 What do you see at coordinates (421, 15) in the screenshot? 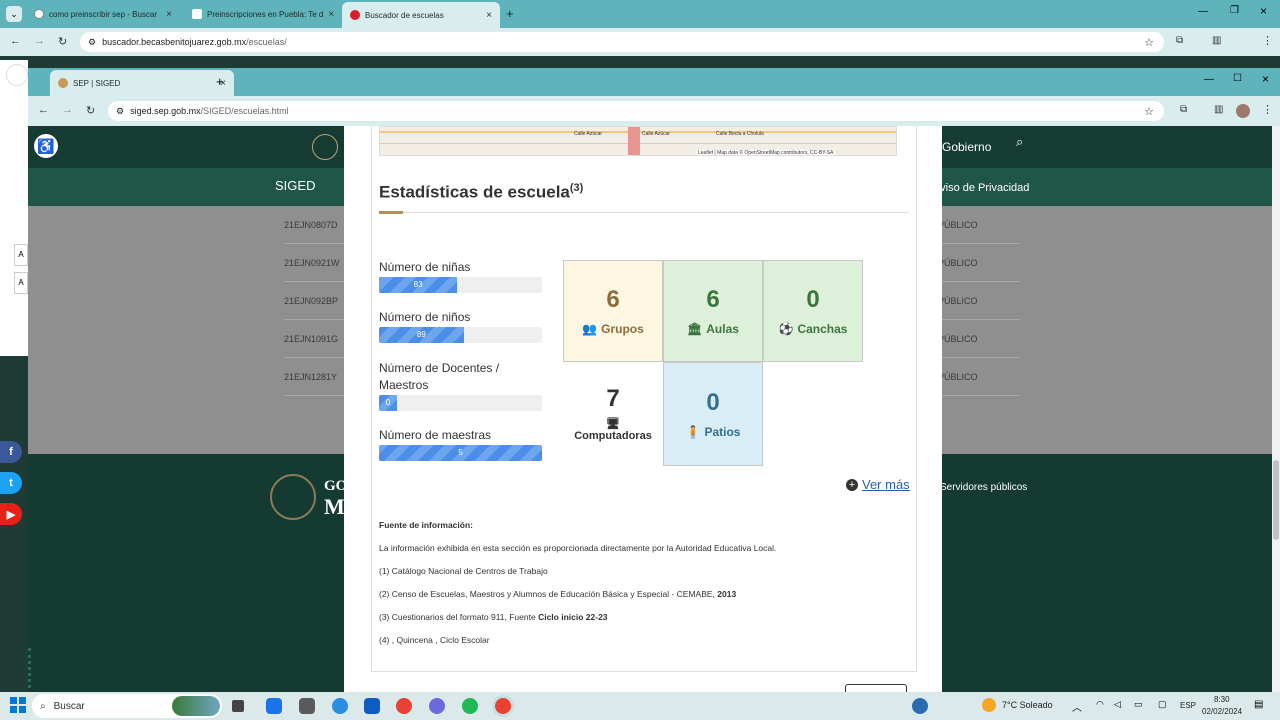
I see `outer-tab-3: Buscador de escuelas ×` at bounding box center [421, 15].